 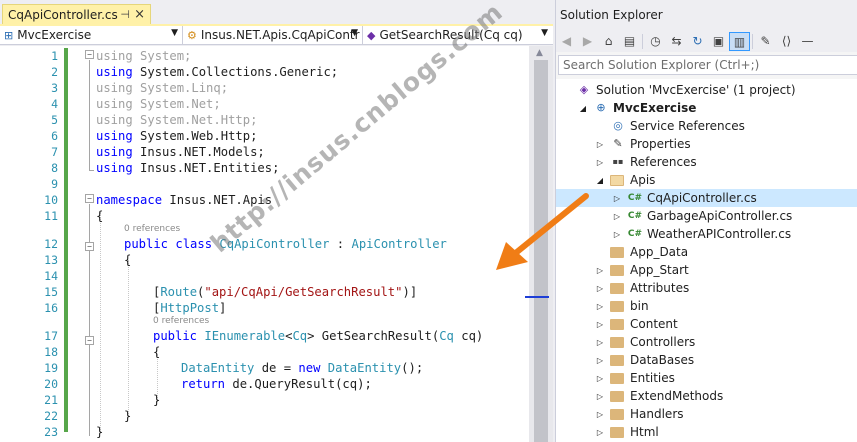 What do you see at coordinates (706, 126) in the screenshot?
I see `tree-item: ◎ Service References` at bounding box center [706, 126].